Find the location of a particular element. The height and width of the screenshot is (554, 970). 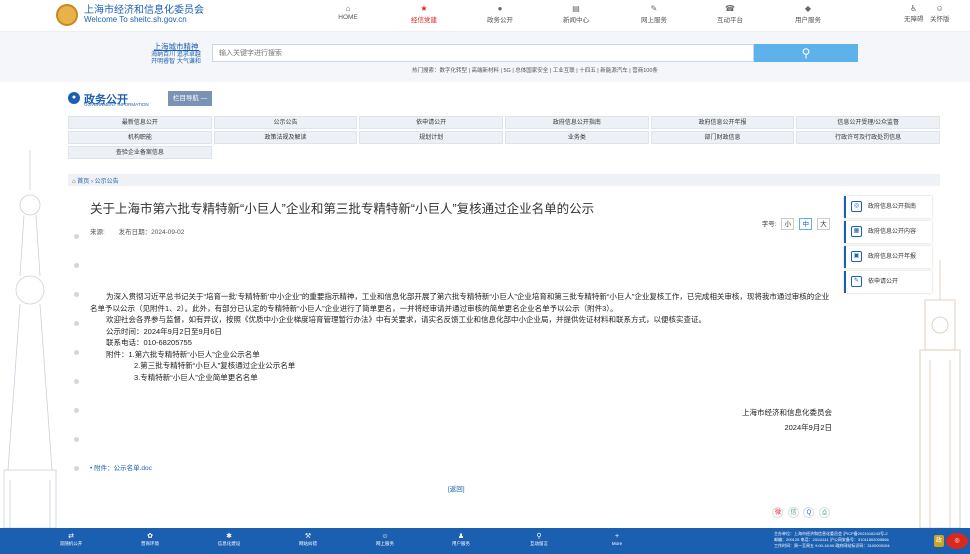

footer-label: 网站纠错 is located at coordinates (308, 543).